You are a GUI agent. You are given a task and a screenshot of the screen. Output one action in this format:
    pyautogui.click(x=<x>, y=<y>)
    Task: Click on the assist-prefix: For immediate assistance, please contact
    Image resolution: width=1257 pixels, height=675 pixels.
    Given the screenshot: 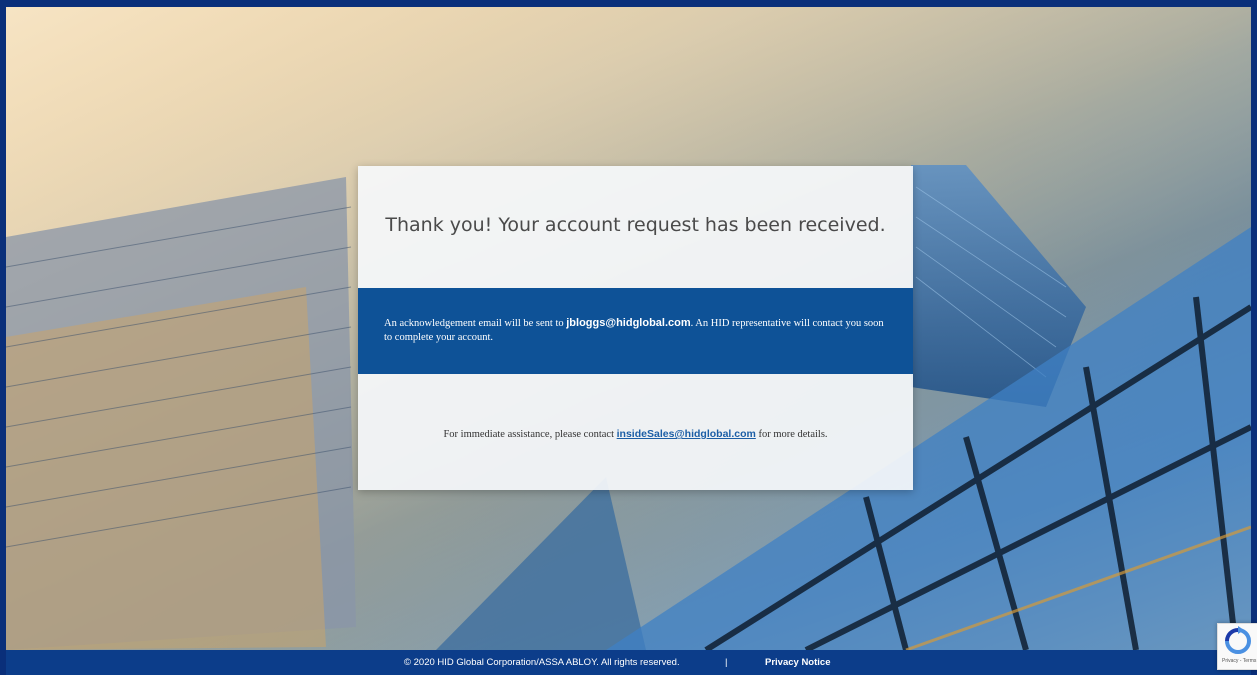 What is the action you would take?
    pyautogui.click(x=529, y=434)
    